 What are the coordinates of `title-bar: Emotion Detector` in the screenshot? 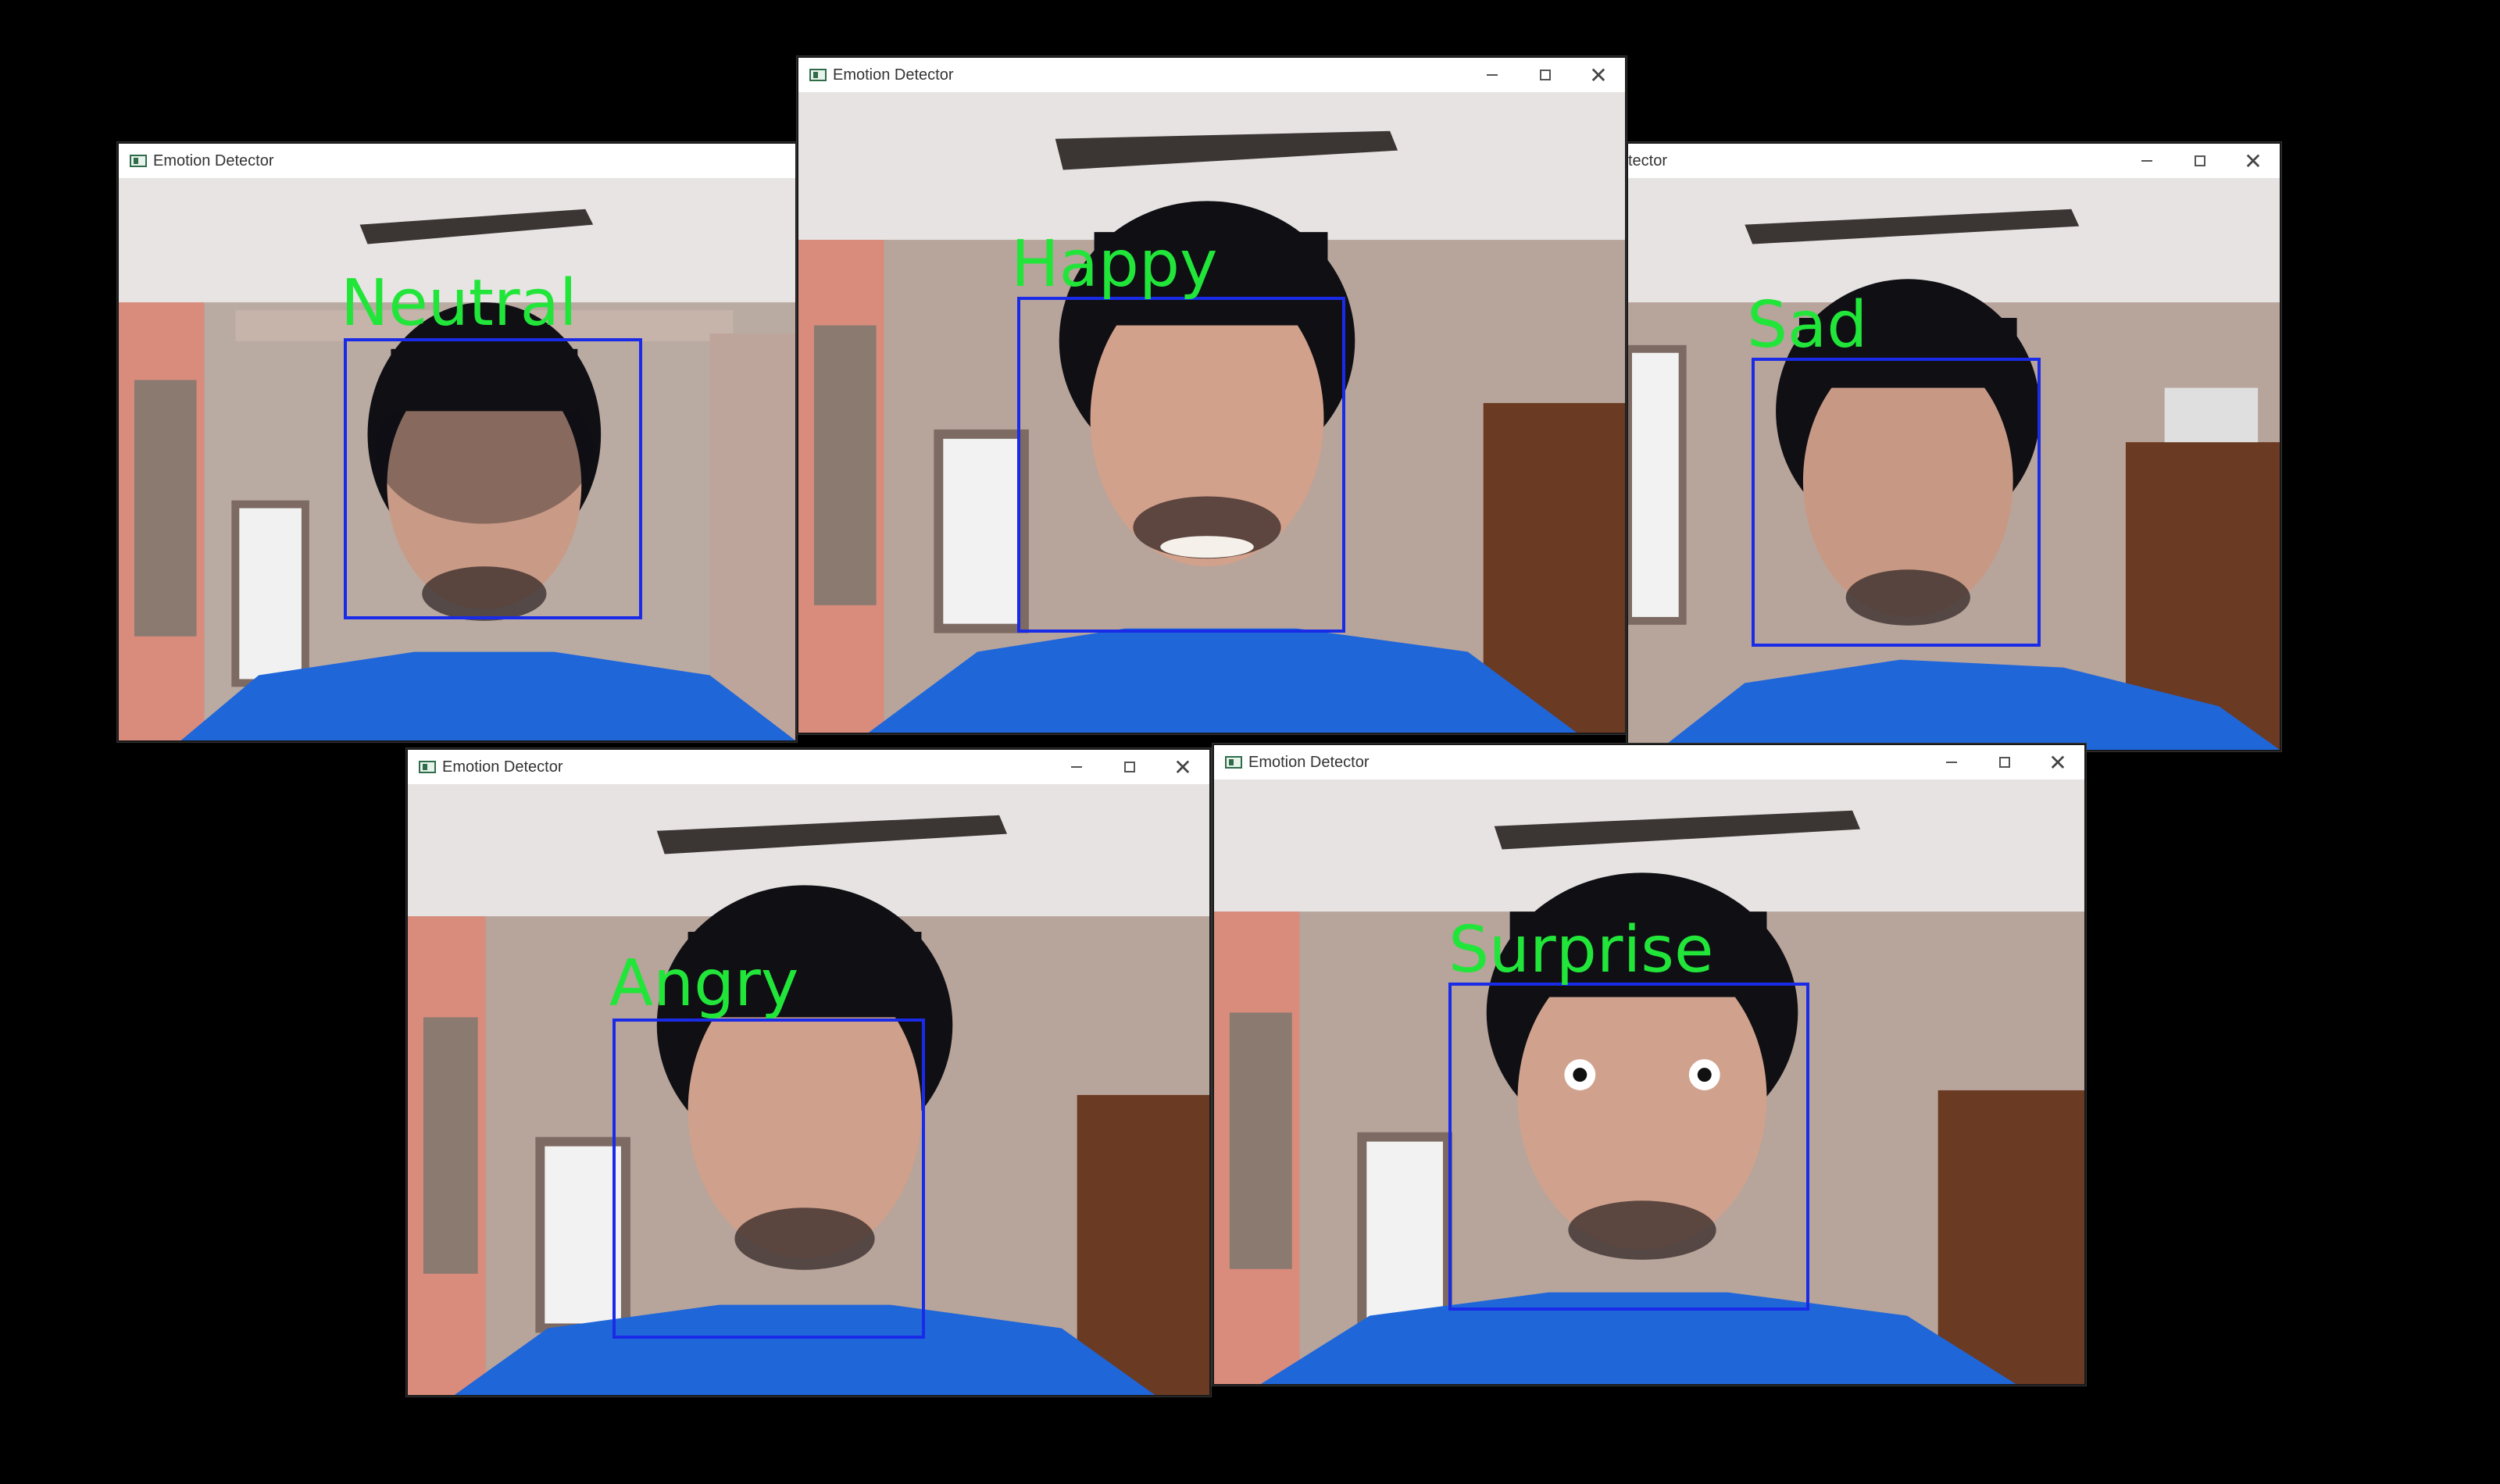 It's located at (457, 161).